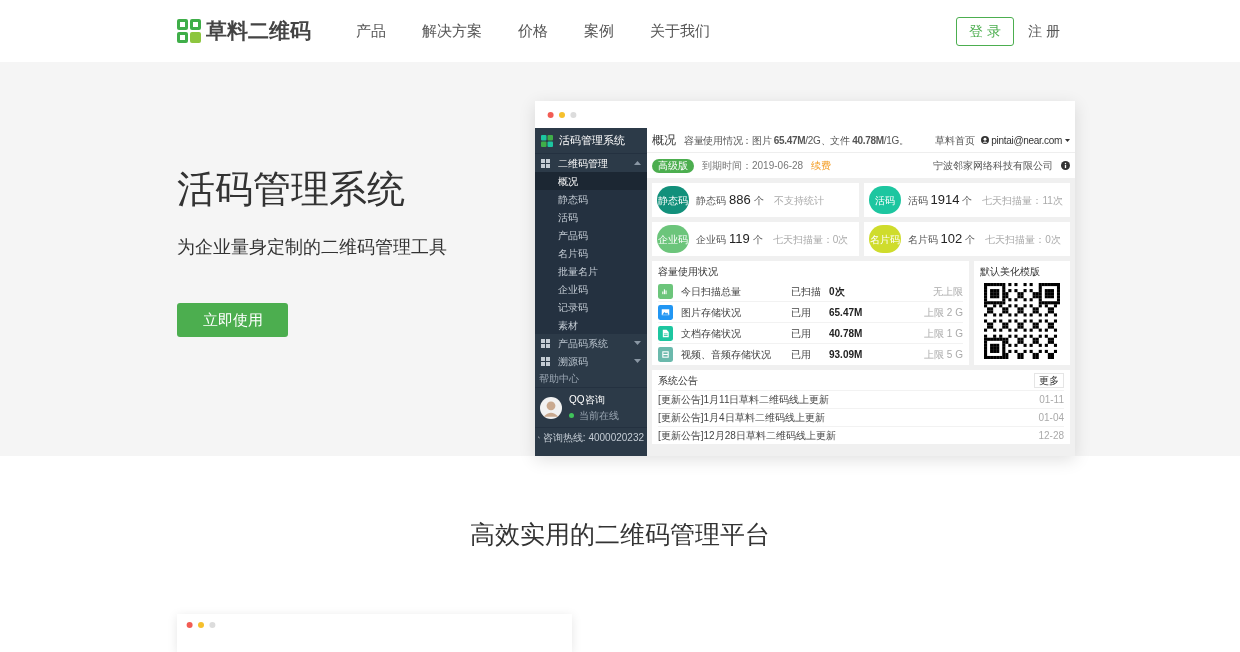 The width and height of the screenshot is (1240, 652). Describe the element at coordinates (664, 140) in the screenshot. I see `page-title: 概况` at that location.